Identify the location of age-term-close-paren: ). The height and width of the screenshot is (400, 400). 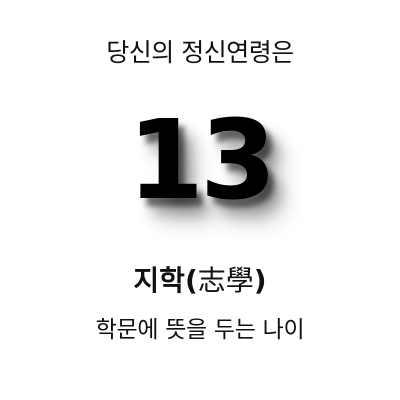
(260, 280).